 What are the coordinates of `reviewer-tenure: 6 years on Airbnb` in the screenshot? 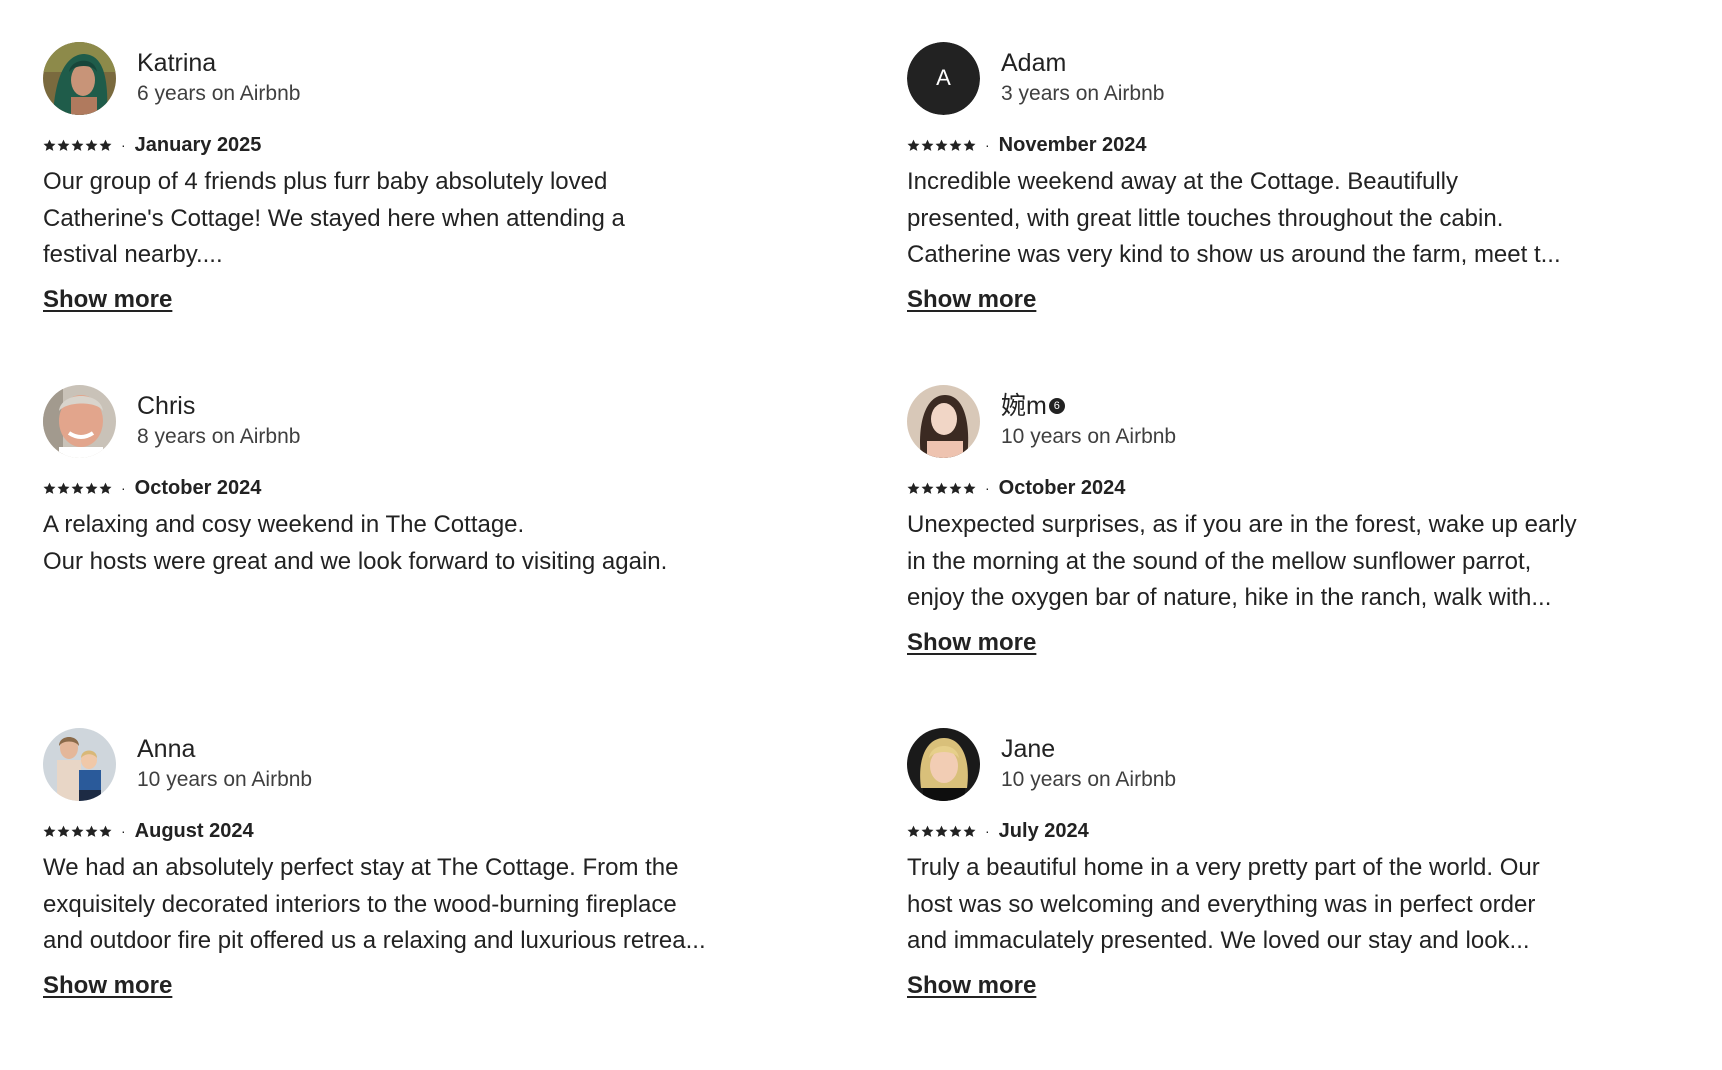 It's located at (219, 93).